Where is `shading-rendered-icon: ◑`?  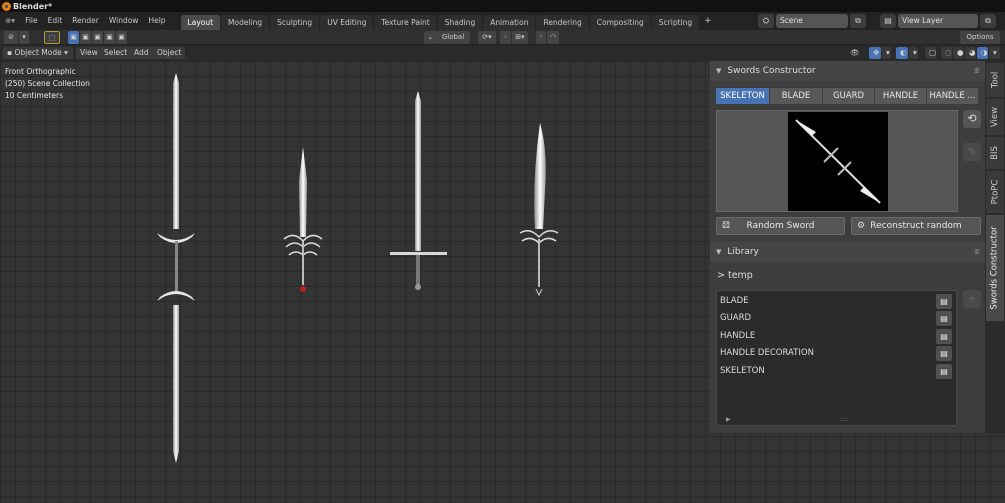
shading-rendered-icon: ◑ is located at coordinates (982, 53).